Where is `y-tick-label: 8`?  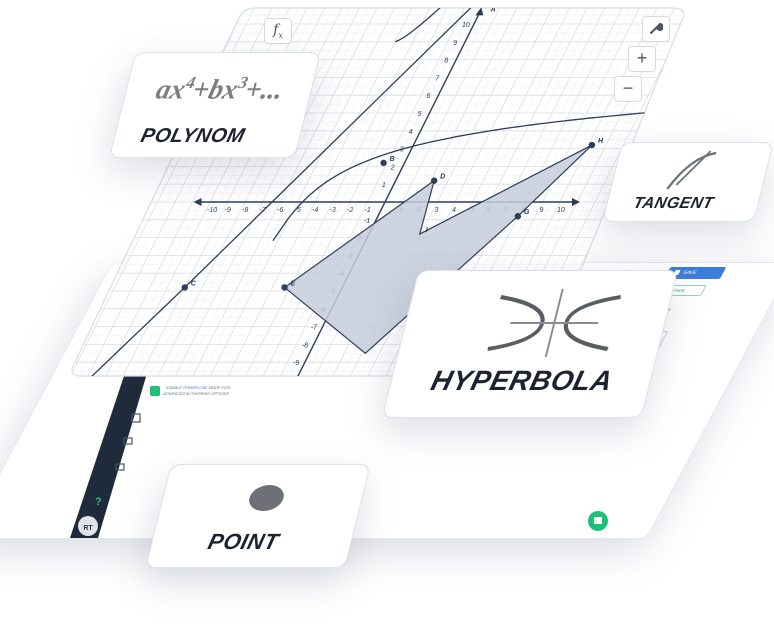
y-tick-label: 8 is located at coordinates (446, 61).